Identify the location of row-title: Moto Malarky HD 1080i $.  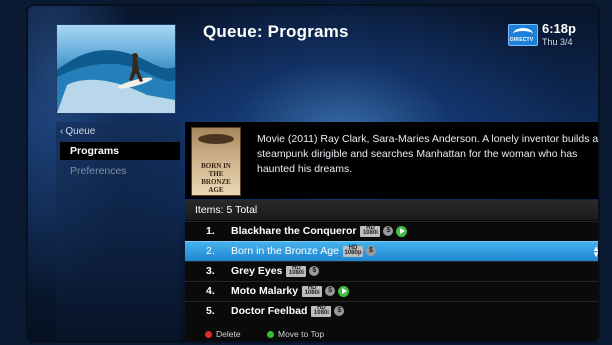
(290, 291).